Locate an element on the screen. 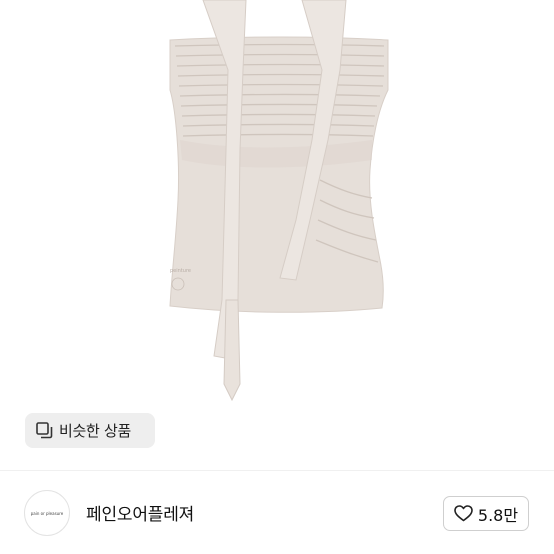 This screenshot has height=554, width=554. similar-items-label: 비슷한 상품 is located at coordinates (95, 431).